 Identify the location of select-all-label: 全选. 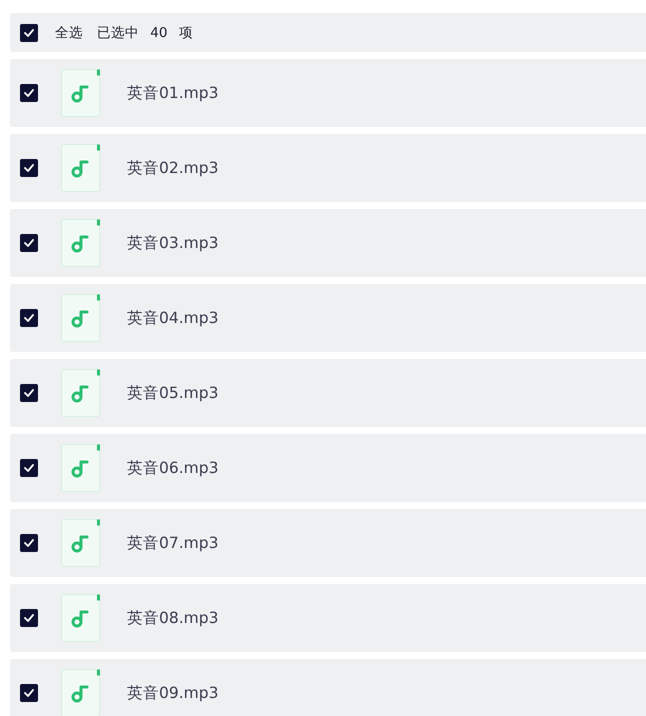
(69, 33).